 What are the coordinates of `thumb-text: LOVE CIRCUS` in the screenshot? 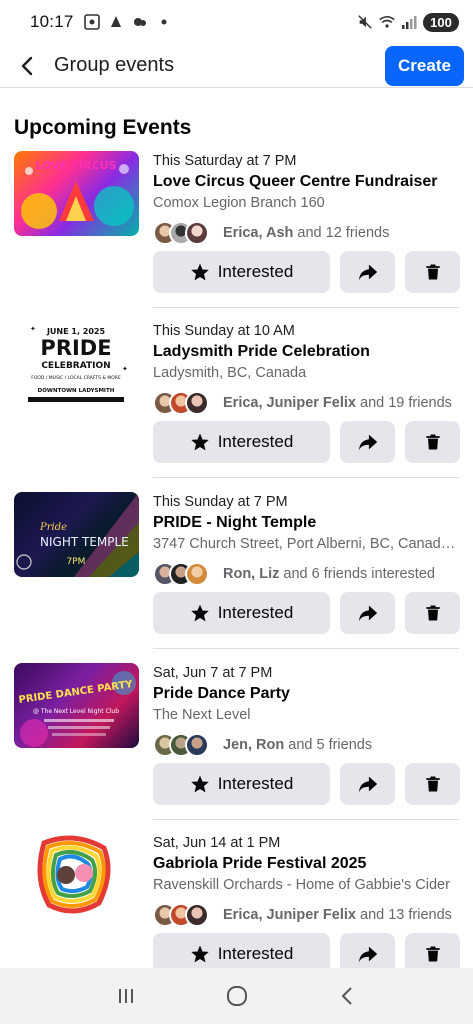 It's located at (75, 165).